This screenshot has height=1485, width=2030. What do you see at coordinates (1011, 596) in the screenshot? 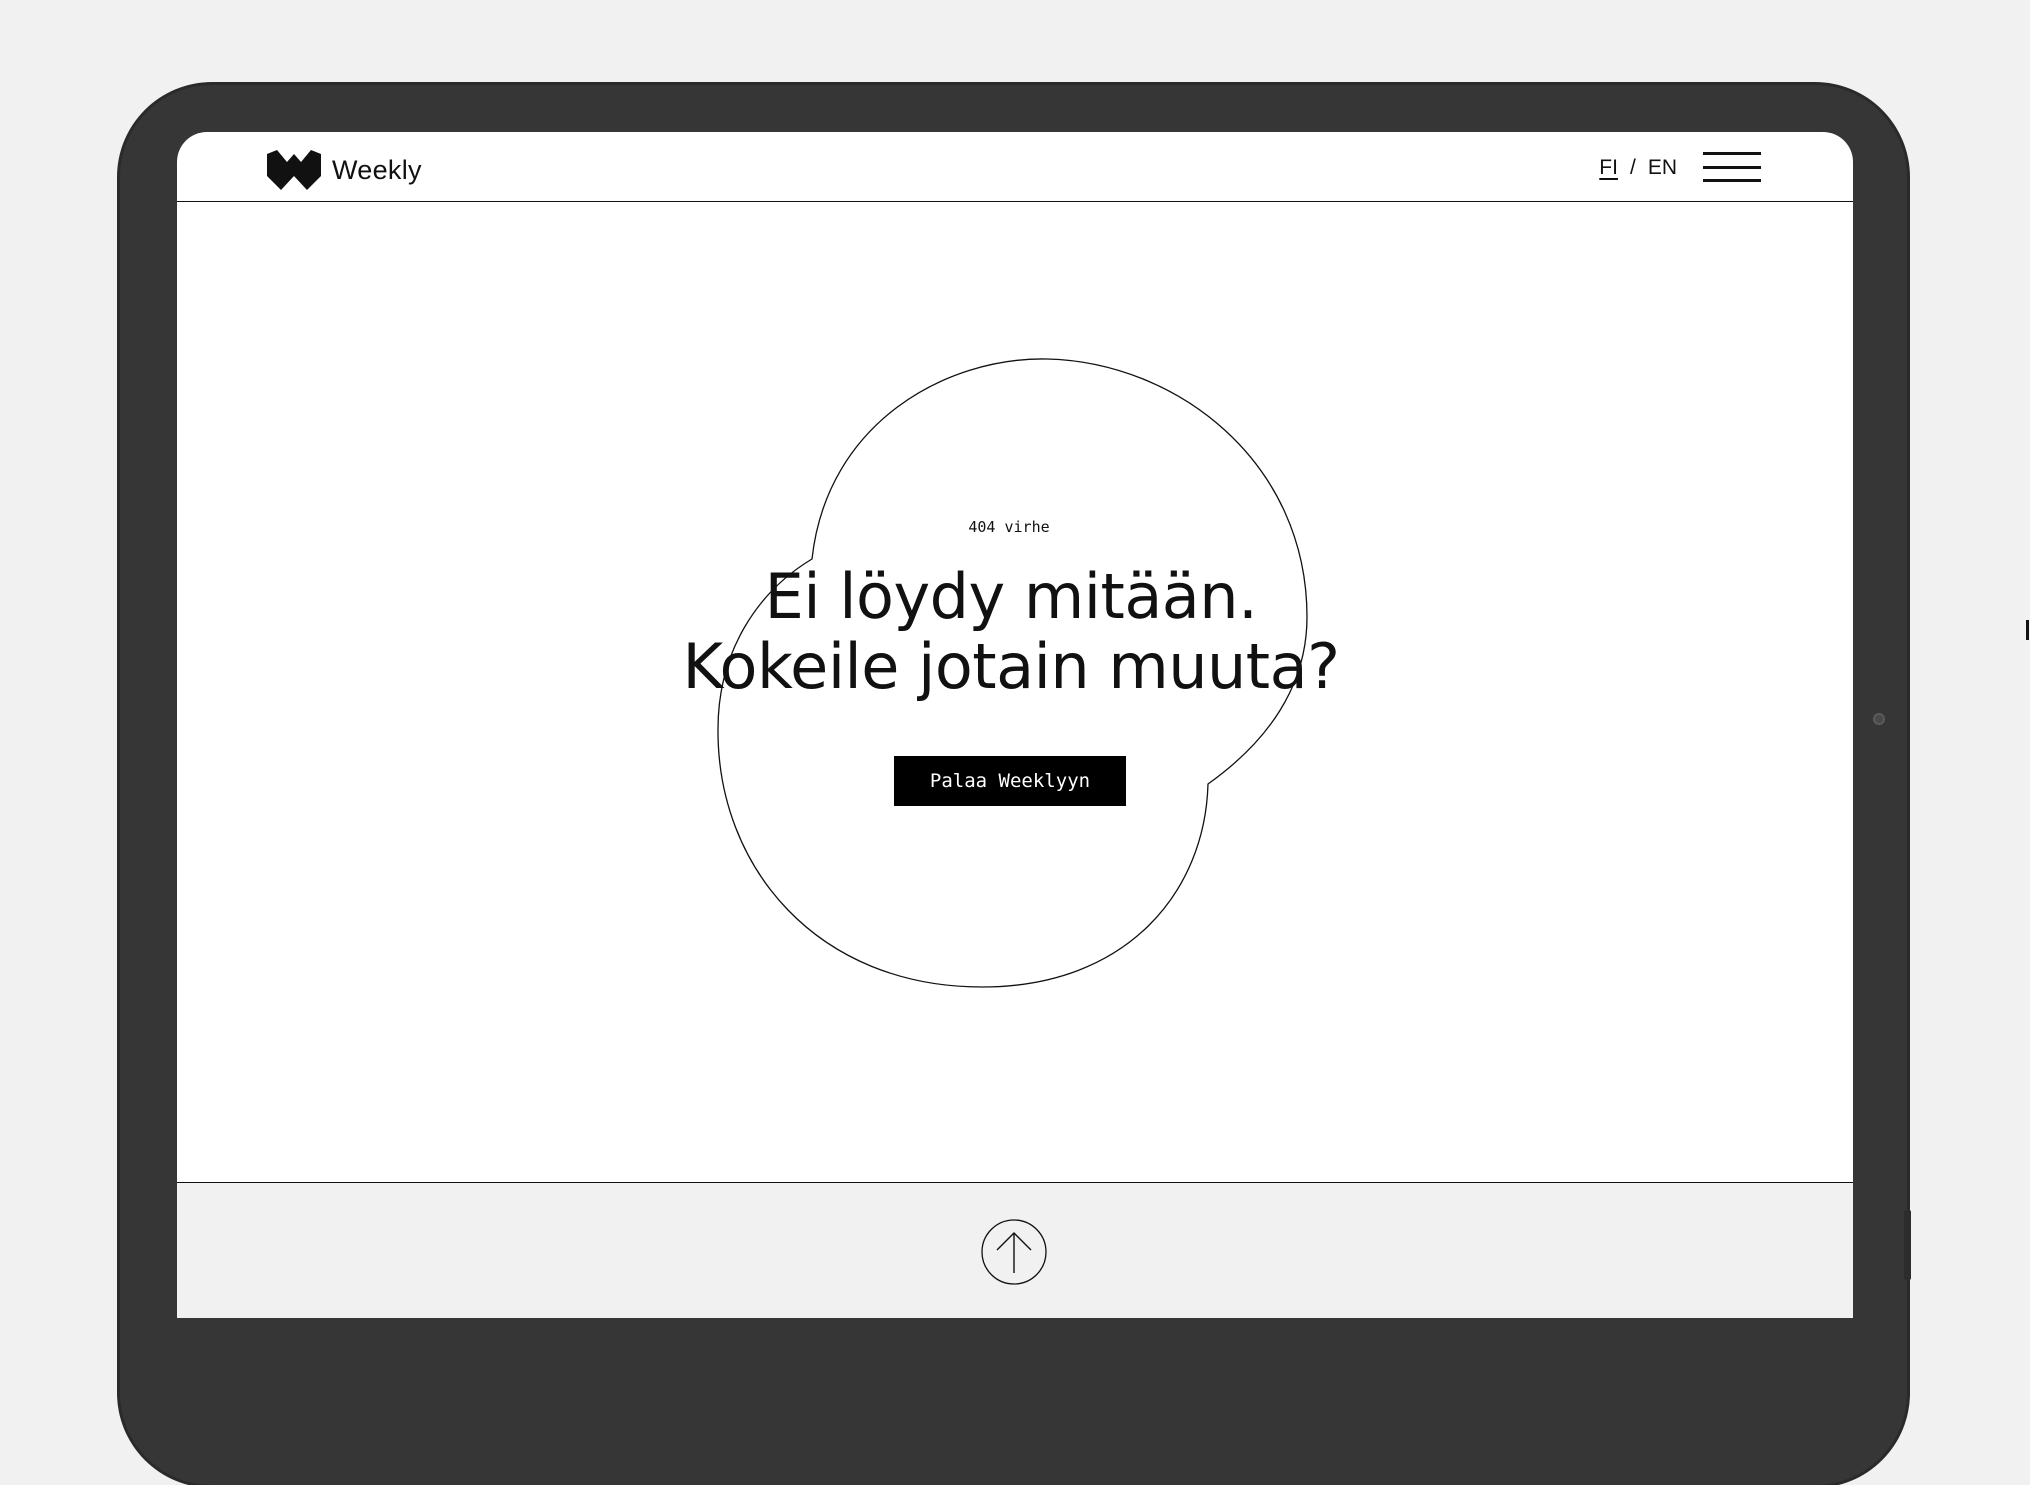
I see `page-title-line-1: Ei löydy mitään.` at bounding box center [1011, 596].